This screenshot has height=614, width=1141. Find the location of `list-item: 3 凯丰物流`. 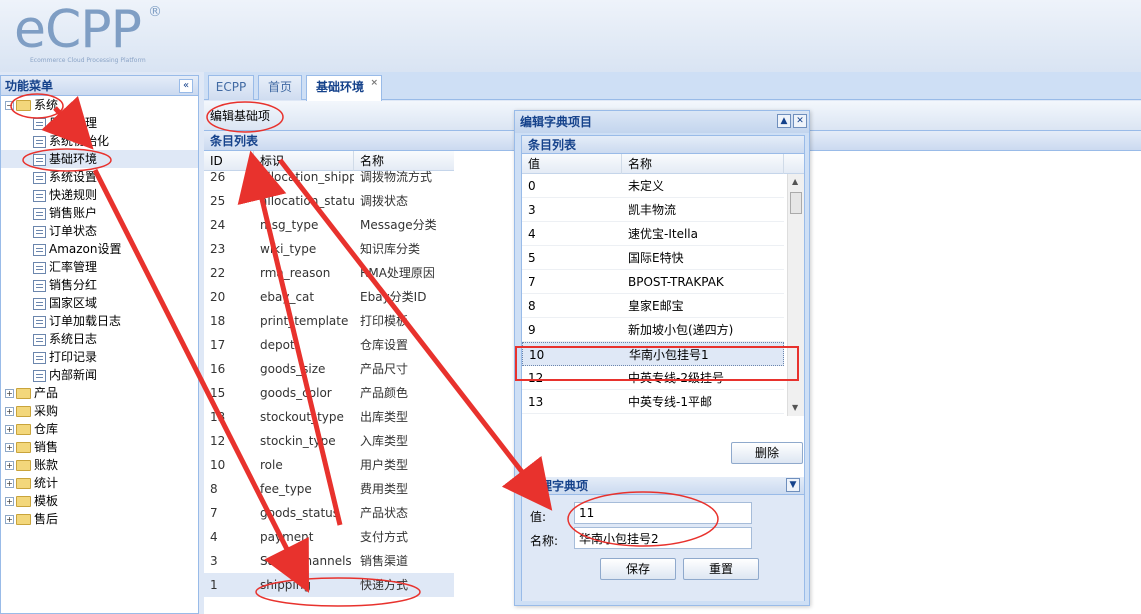

list-item: 3 凯丰物流 is located at coordinates (653, 210).